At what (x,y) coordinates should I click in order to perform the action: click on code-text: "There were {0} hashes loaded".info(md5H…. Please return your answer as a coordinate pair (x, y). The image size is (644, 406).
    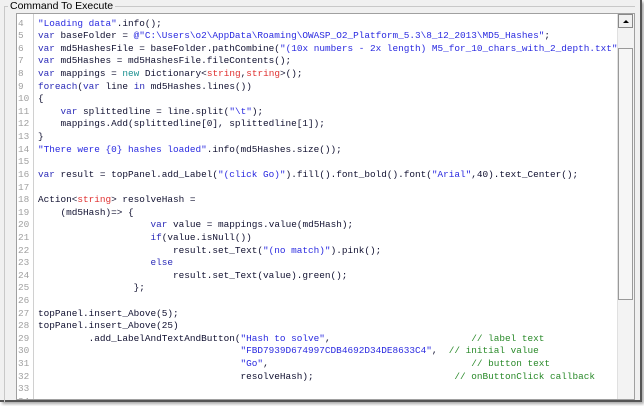
    Looking at the image, I should click on (190, 150).